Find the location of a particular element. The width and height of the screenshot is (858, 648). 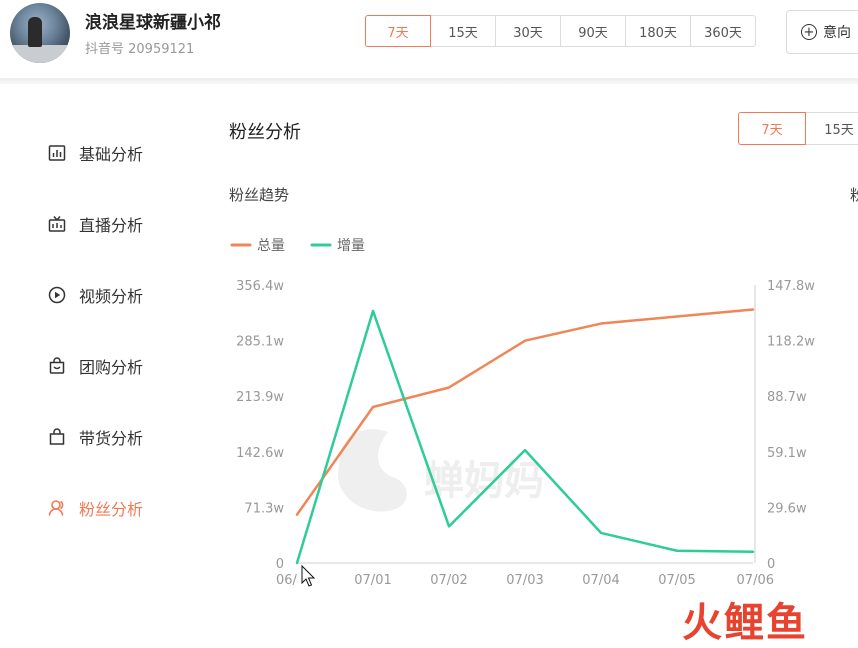

right-axis-tick-label: 29.6w is located at coordinates (787, 508).